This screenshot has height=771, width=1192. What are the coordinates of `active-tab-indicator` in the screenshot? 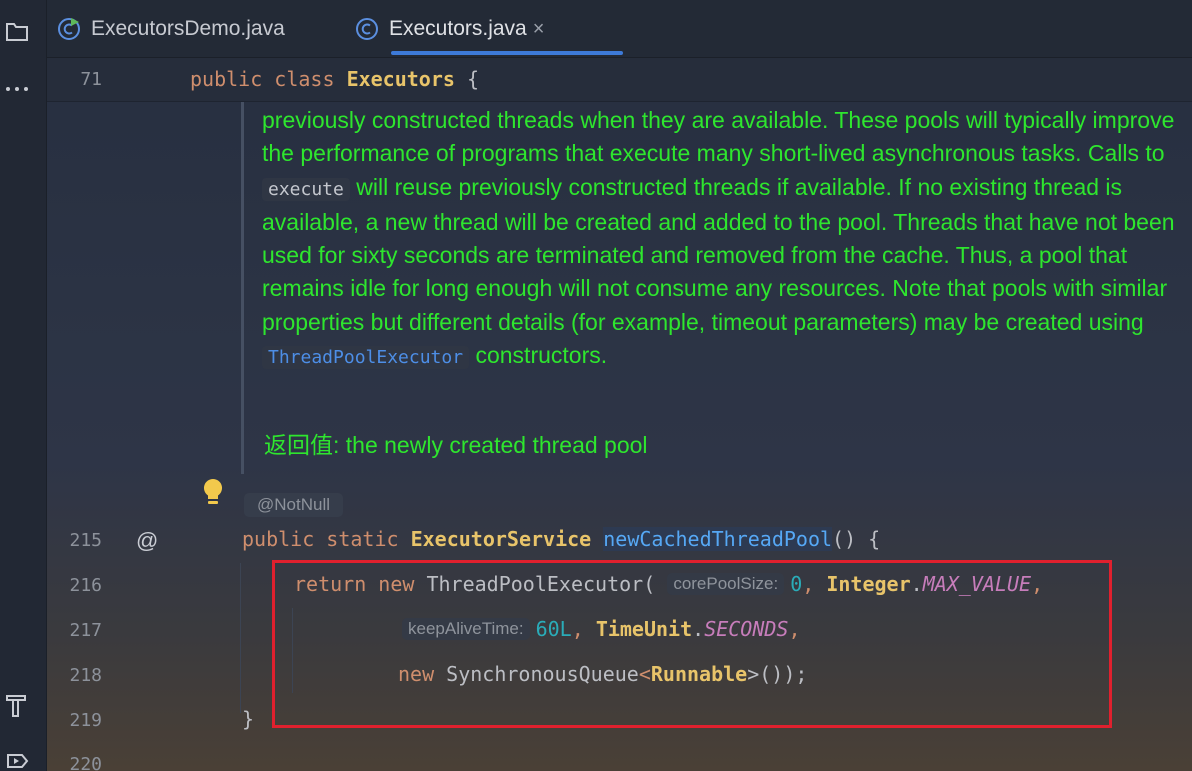 It's located at (507, 53).